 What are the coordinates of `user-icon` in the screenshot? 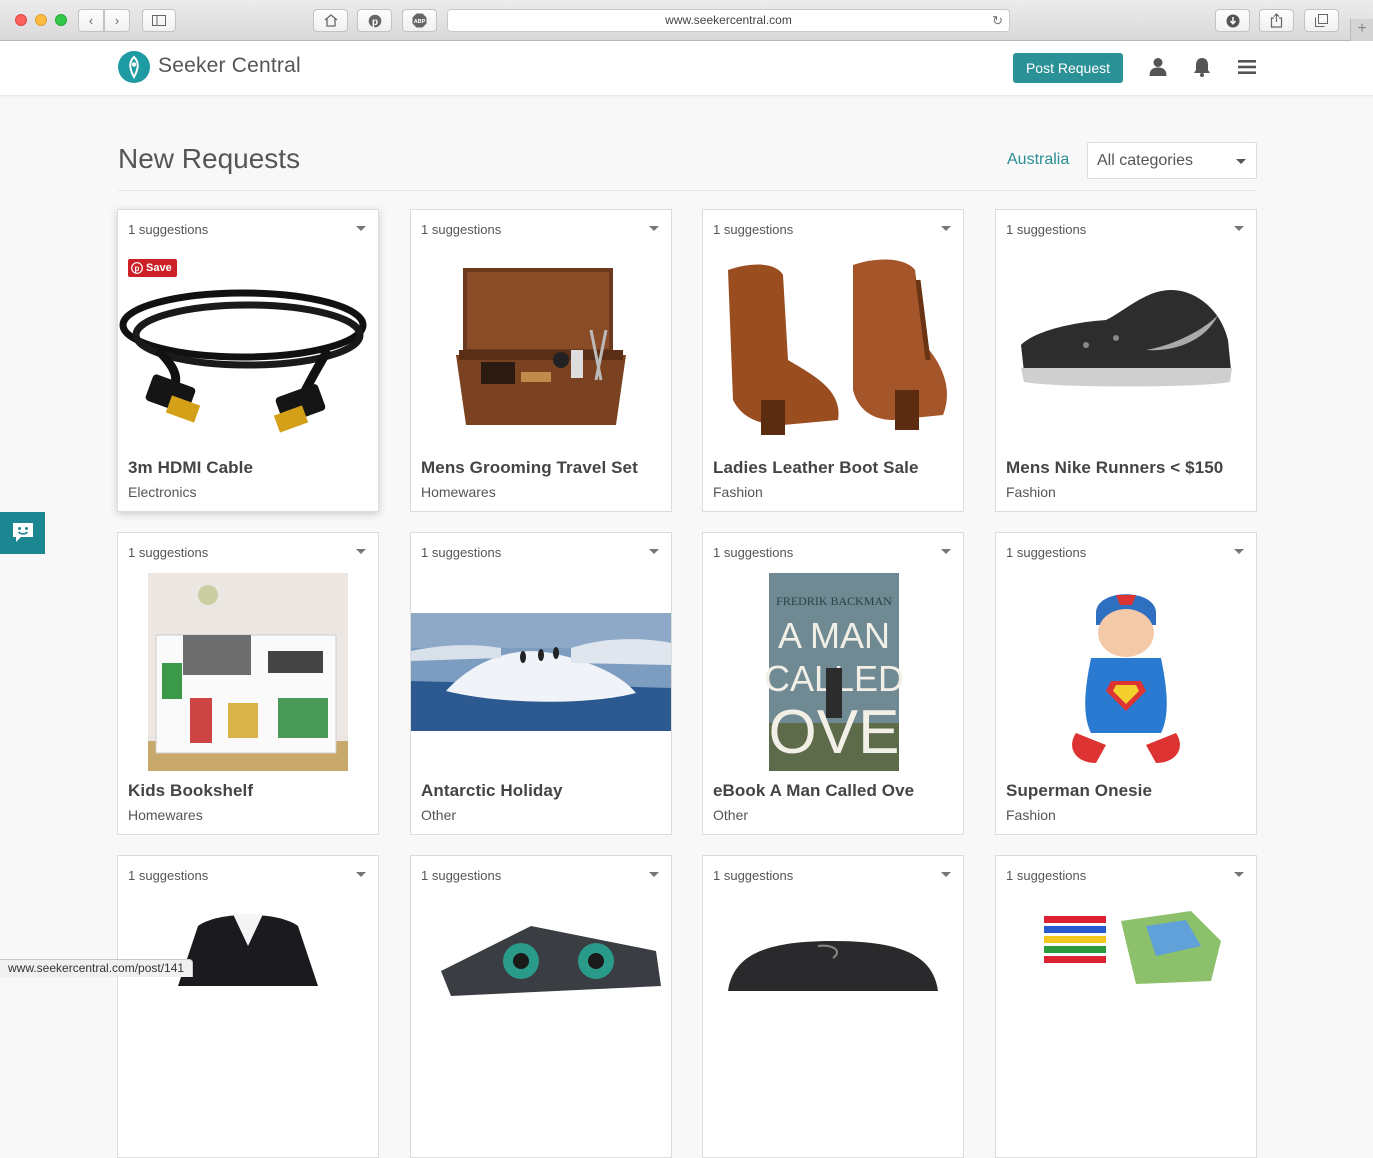 It's located at (1158, 67).